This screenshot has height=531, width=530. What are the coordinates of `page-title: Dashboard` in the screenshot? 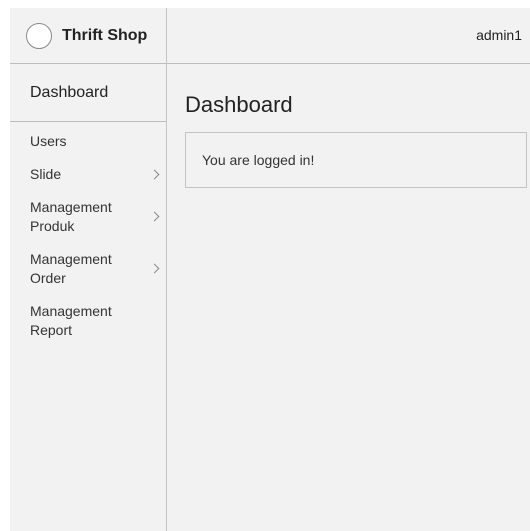 It's located at (239, 104).